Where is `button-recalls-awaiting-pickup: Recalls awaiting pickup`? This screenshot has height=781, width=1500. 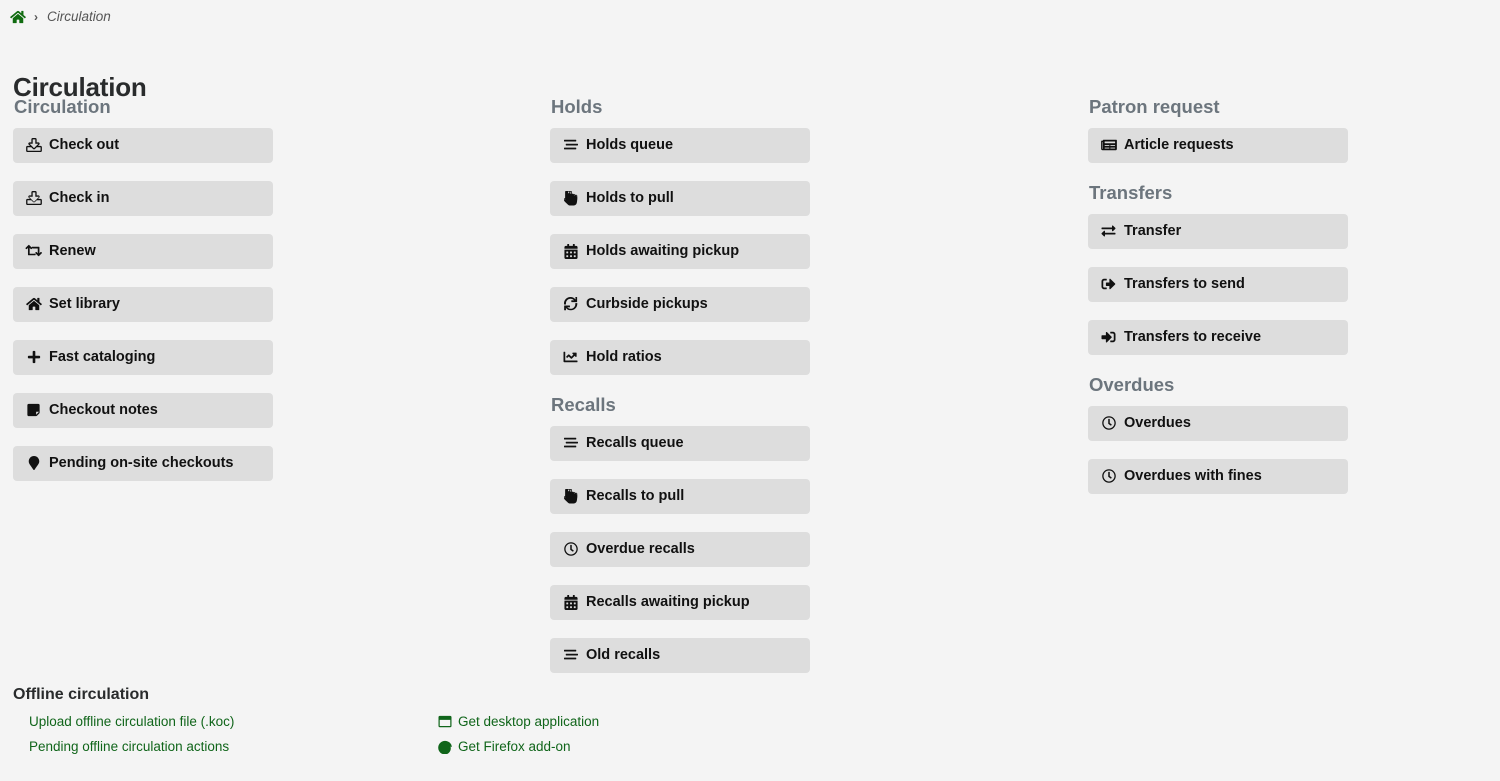 button-recalls-awaiting-pickup: Recalls awaiting pickup is located at coordinates (680, 602).